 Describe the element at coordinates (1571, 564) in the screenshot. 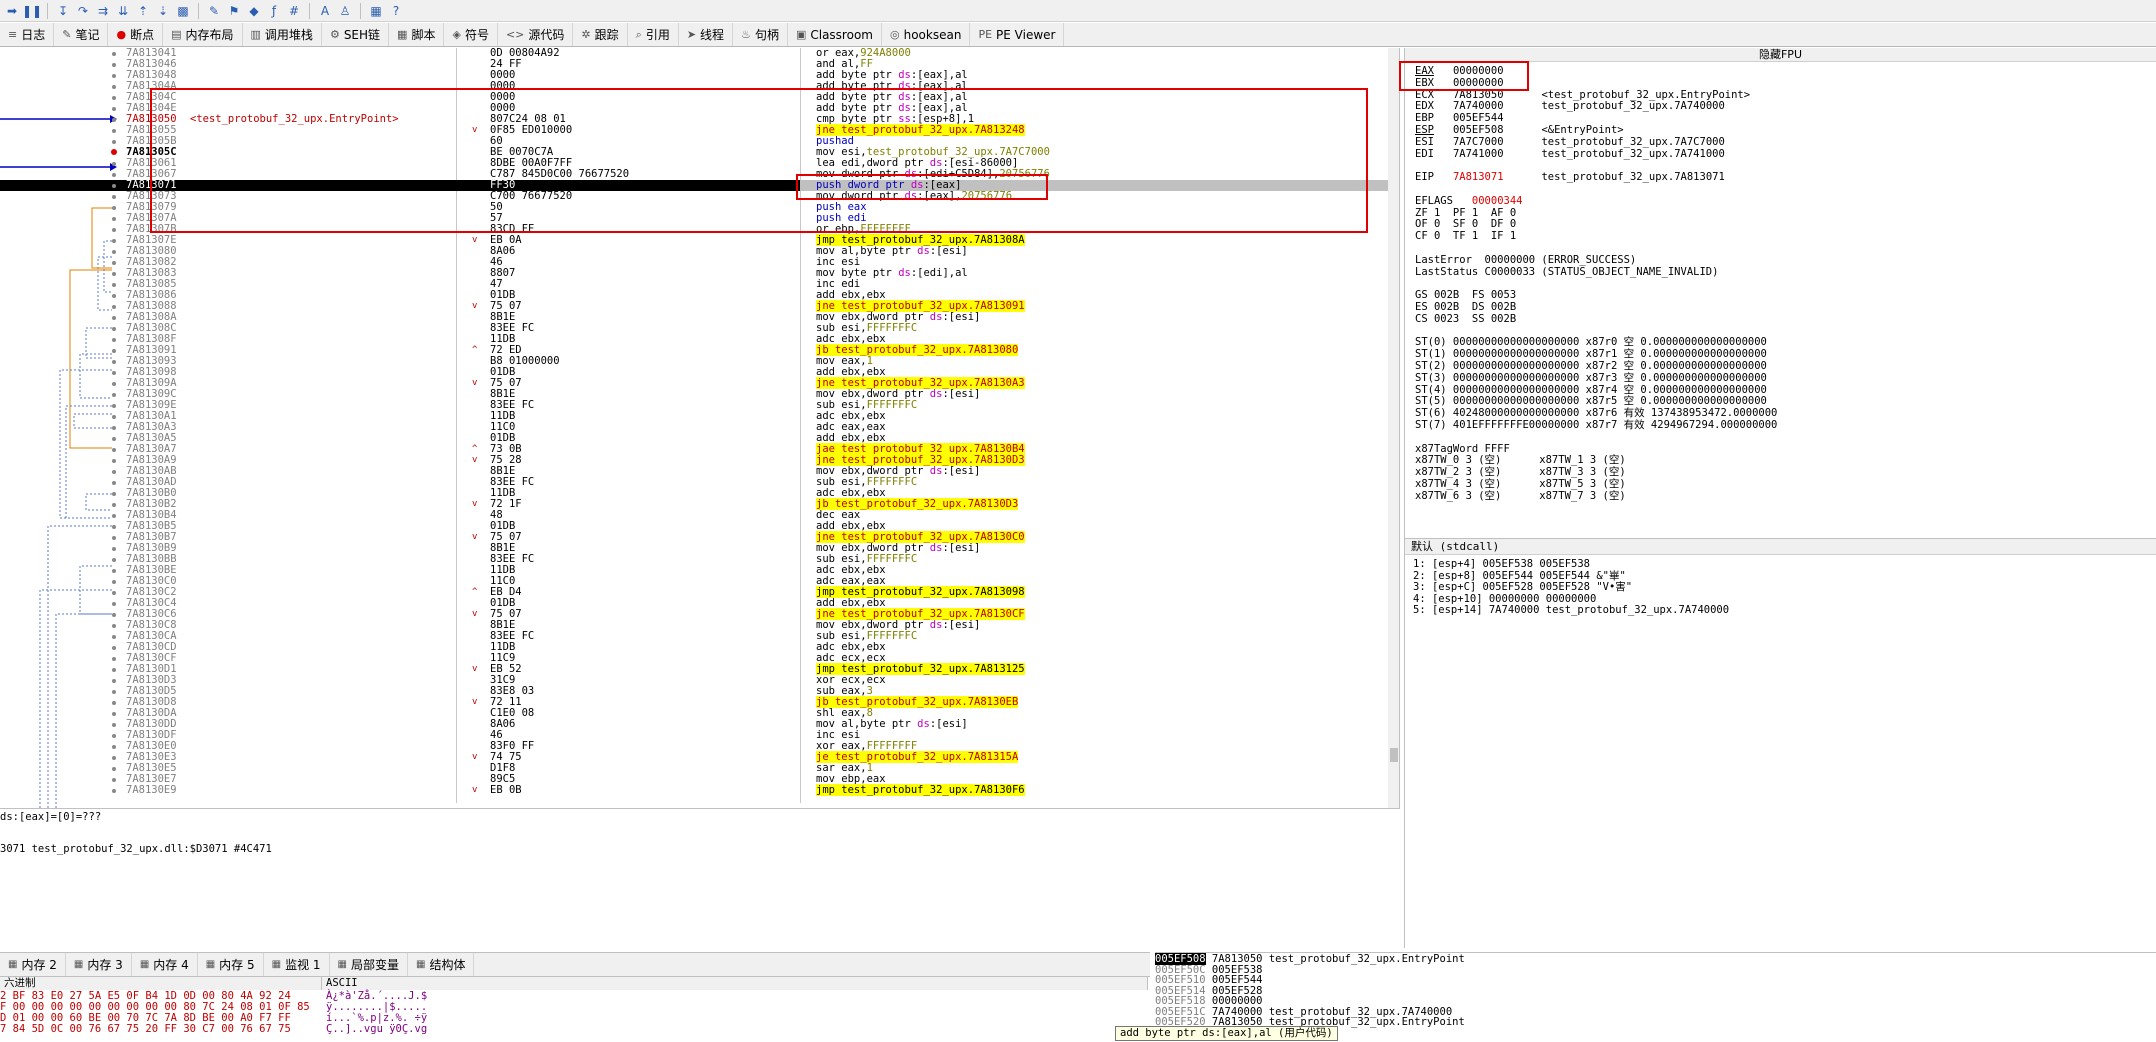

I see `stack-arg-row: 1: [esp+4] 005EF538 005EF538` at that location.